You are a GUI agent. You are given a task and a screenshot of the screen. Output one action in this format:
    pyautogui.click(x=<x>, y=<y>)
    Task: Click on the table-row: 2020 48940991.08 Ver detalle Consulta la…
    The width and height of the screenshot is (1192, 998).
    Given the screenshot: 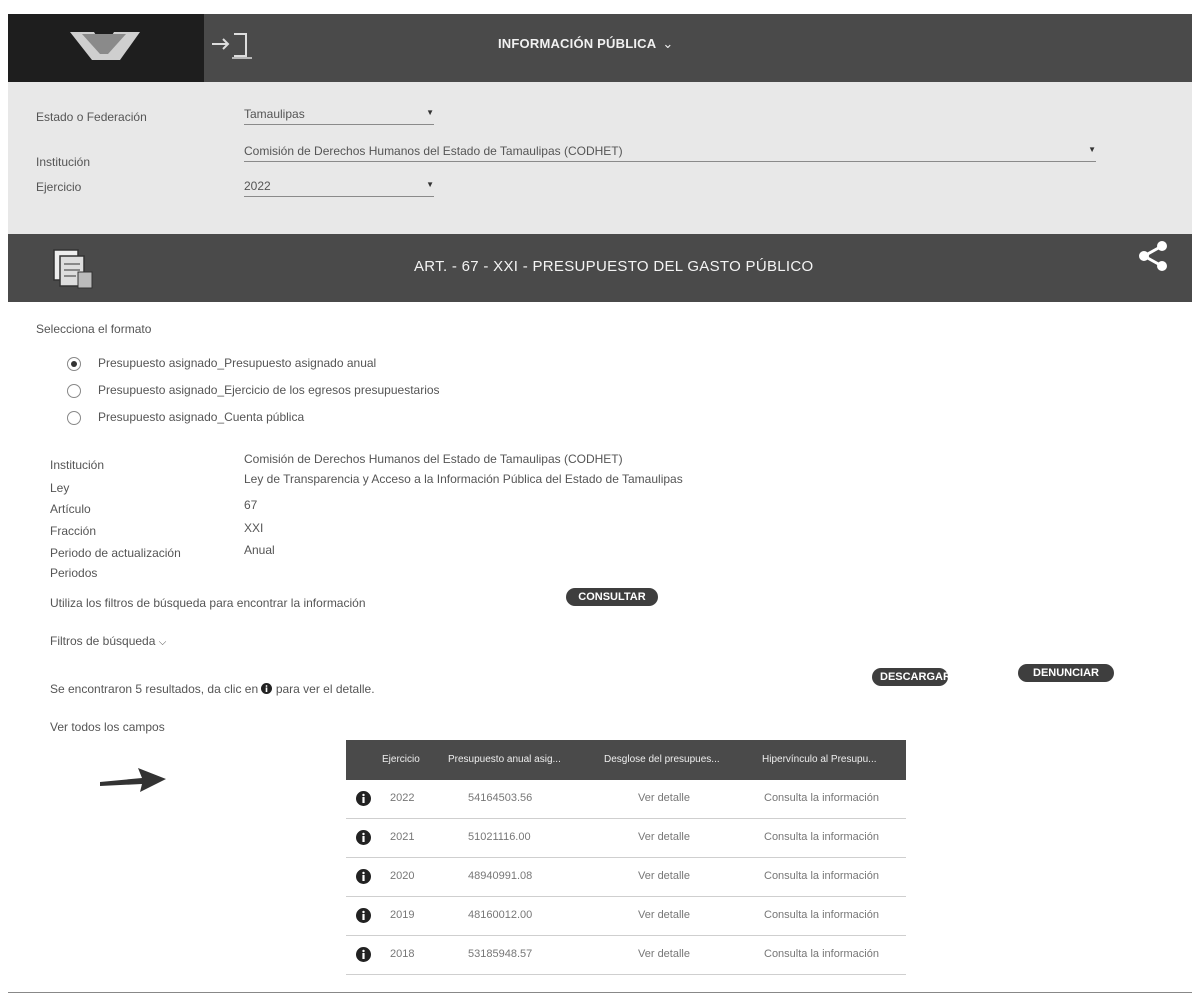 What is the action you would take?
    pyautogui.click(x=626, y=877)
    